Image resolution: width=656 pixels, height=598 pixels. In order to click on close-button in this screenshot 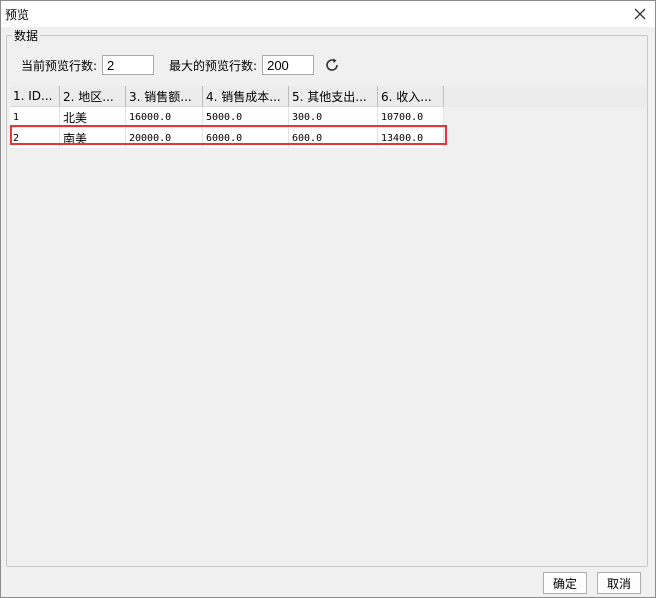, I will do `click(640, 14)`.